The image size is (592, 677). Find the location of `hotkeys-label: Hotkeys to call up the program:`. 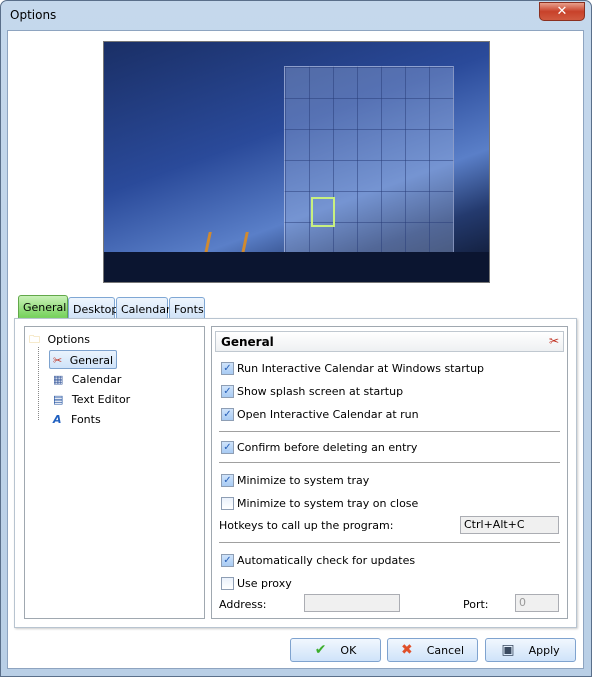

hotkeys-label: Hotkeys to call up the program: is located at coordinates (306, 525).